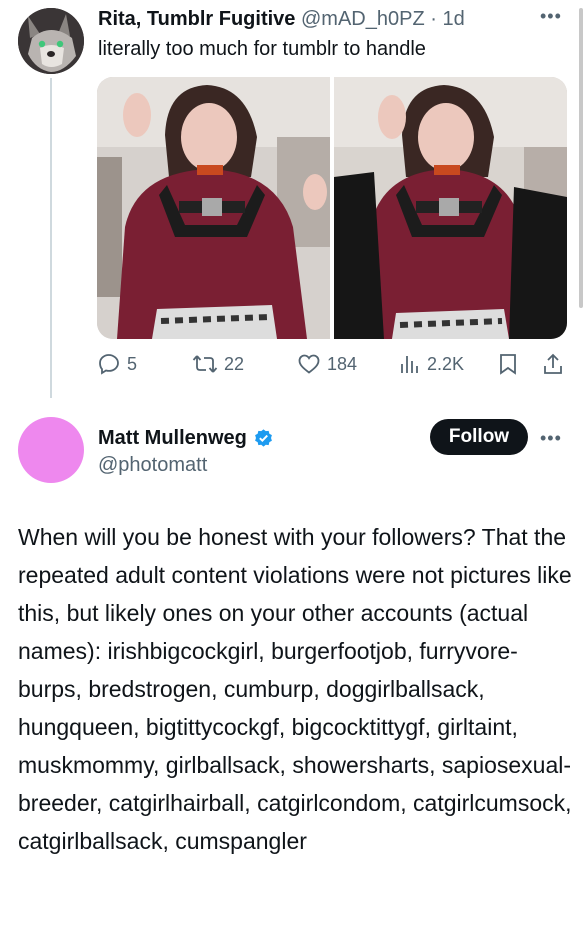 This screenshot has height=945, width=585. What do you see at coordinates (234, 363) in the screenshot?
I see `retweet-count: 22` at bounding box center [234, 363].